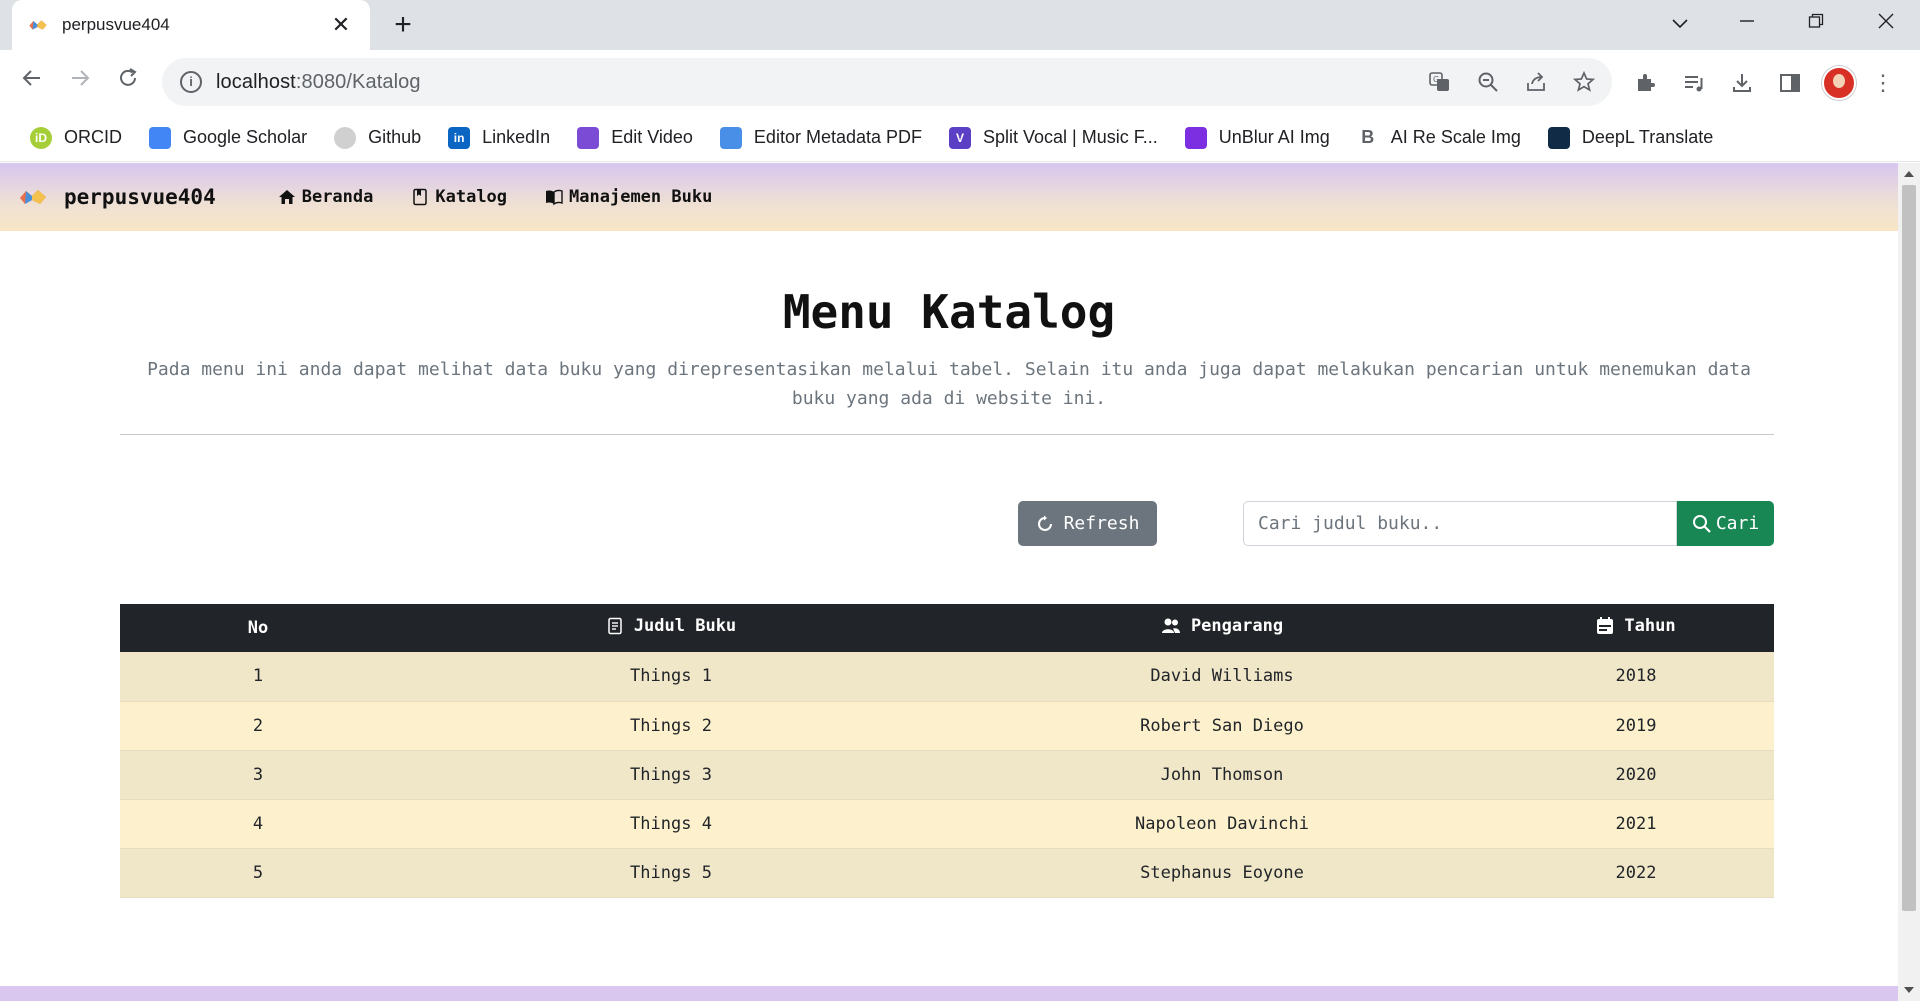  I want to click on refresh-label: Refresh, so click(1101, 523).